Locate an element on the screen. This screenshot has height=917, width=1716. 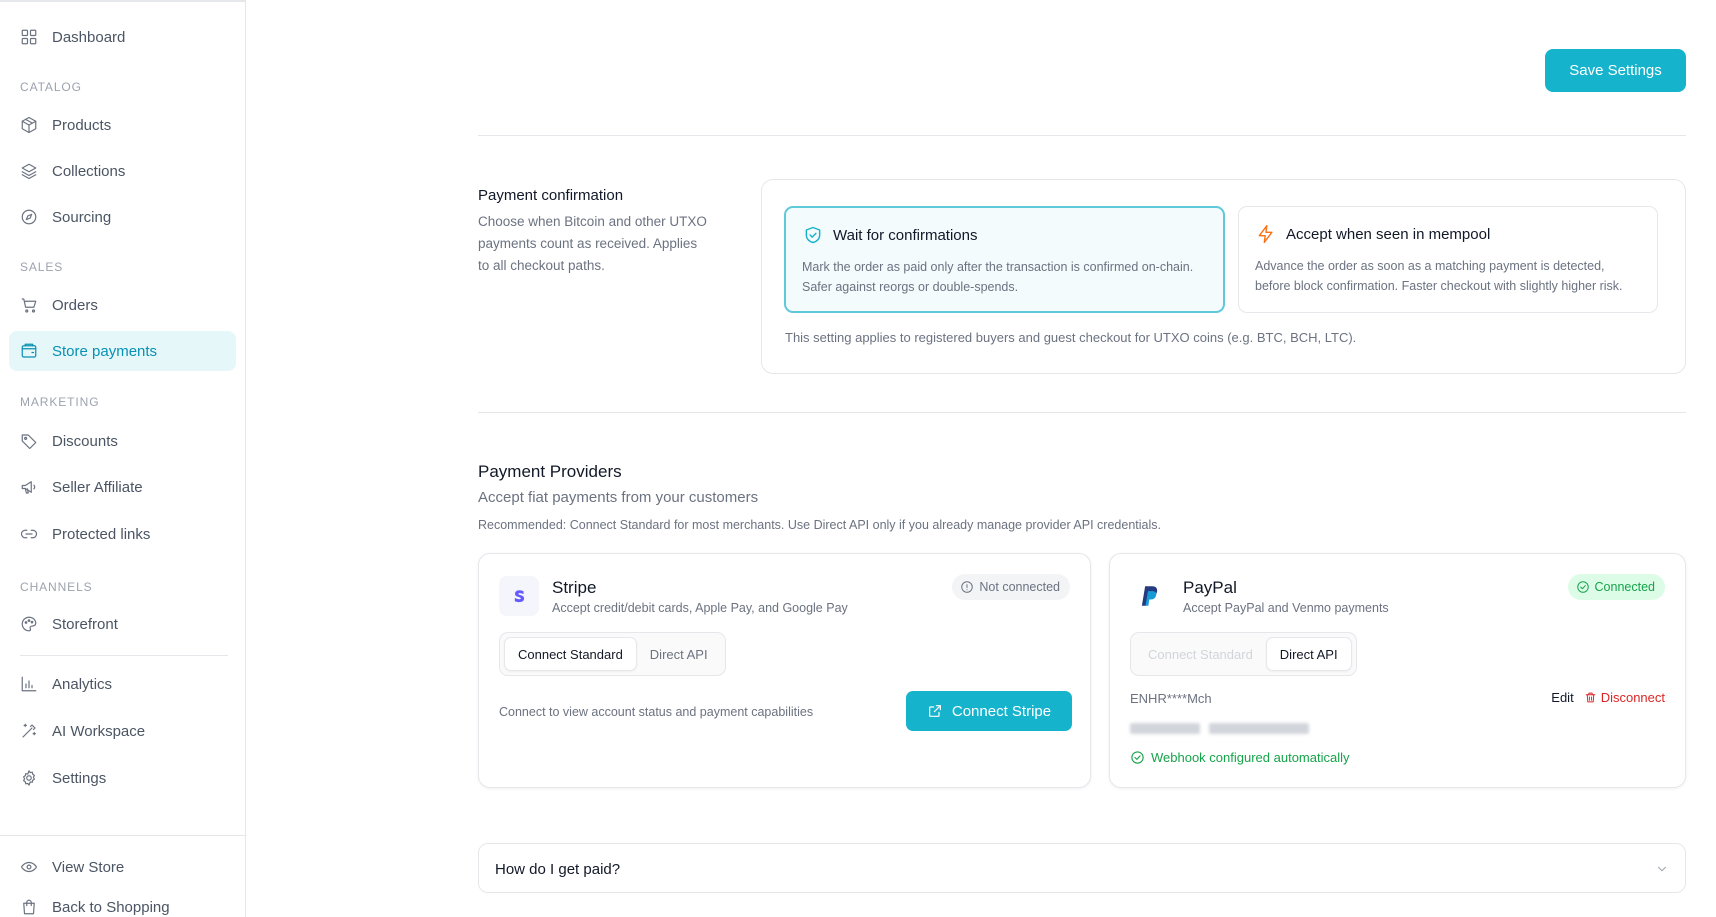
edit-credentials-button: Edit is located at coordinates (1562, 697).